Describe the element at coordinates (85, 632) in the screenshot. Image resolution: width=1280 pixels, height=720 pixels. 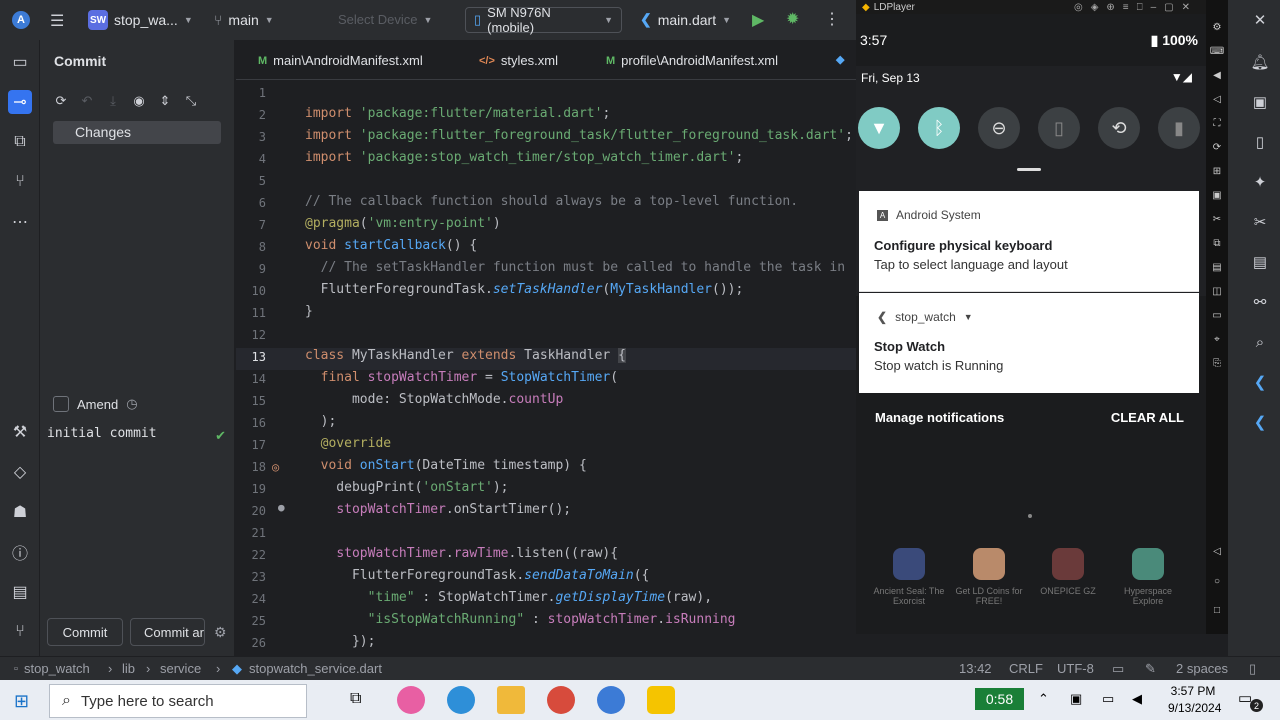
I see `commit-button: Commit` at that location.